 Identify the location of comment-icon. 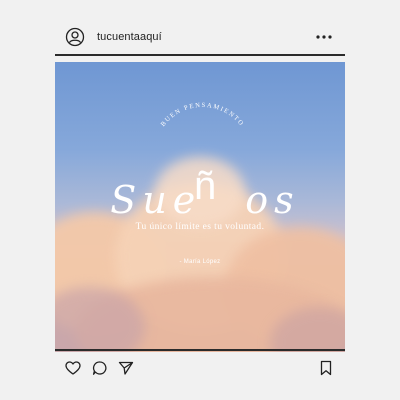
(100, 368).